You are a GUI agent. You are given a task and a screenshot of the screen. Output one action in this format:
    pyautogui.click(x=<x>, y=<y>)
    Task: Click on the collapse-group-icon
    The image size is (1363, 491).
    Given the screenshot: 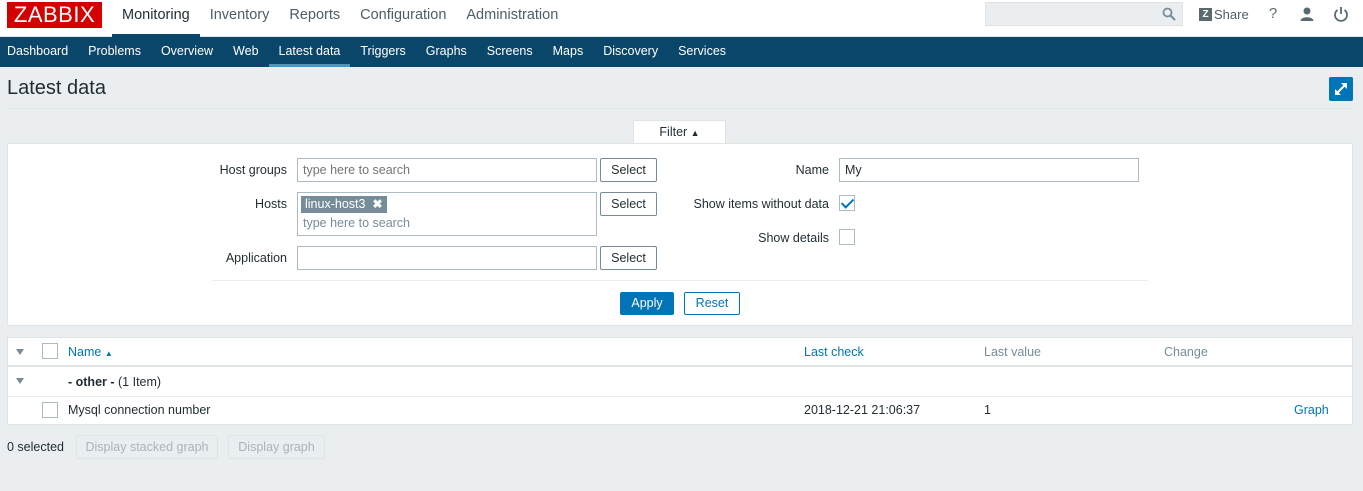 What is the action you would take?
    pyautogui.click(x=20, y=381)
    